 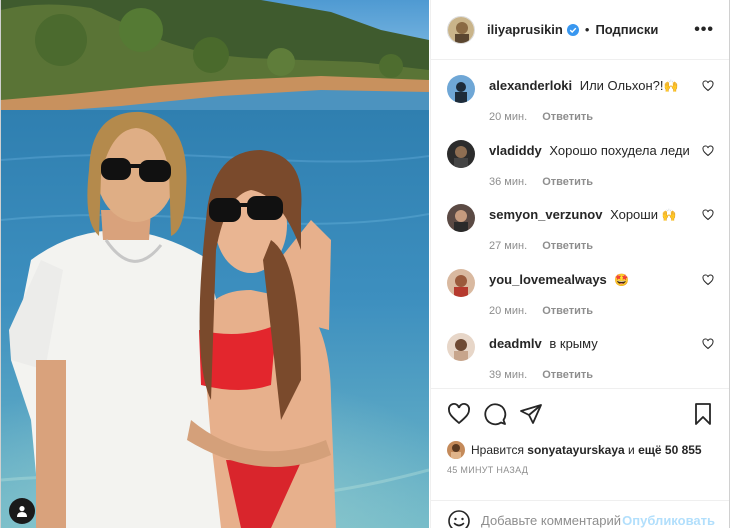 What do you see at coordinates (634, 215) in the screenshot?
I see `comment-text: Хороши` at bounding box center [634, 215].